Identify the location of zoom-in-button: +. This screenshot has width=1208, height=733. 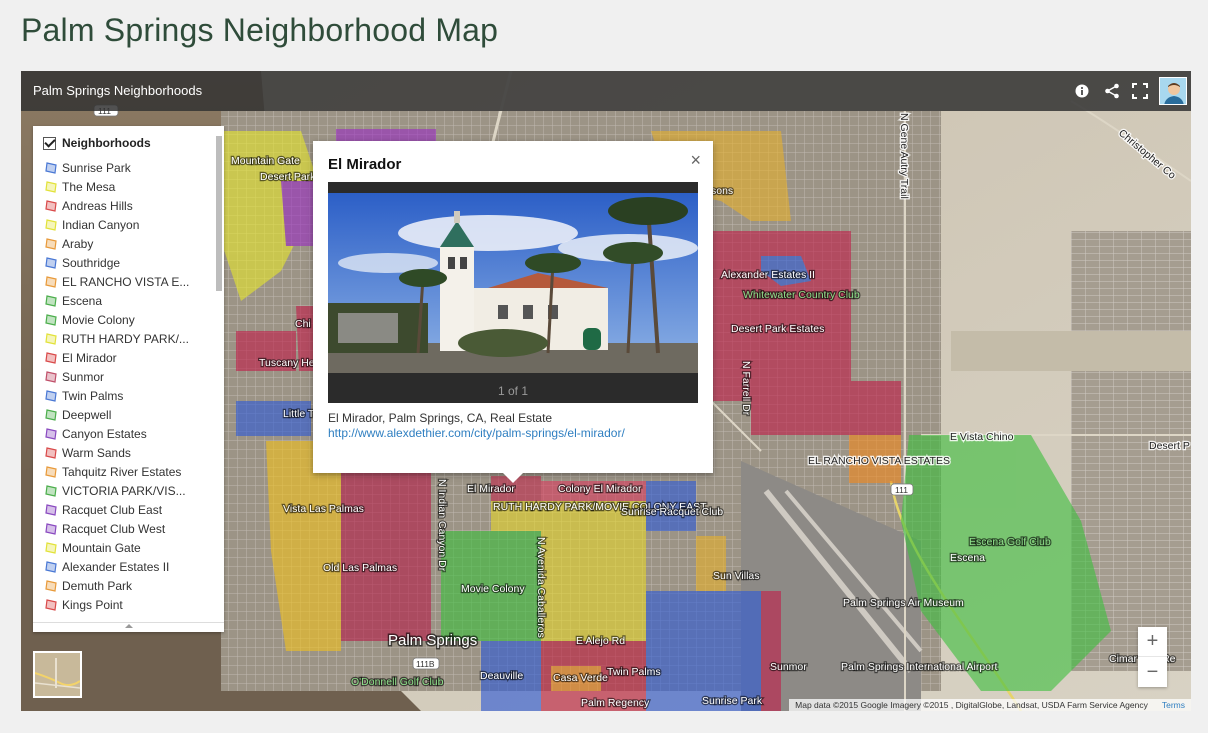
(1152, 642).